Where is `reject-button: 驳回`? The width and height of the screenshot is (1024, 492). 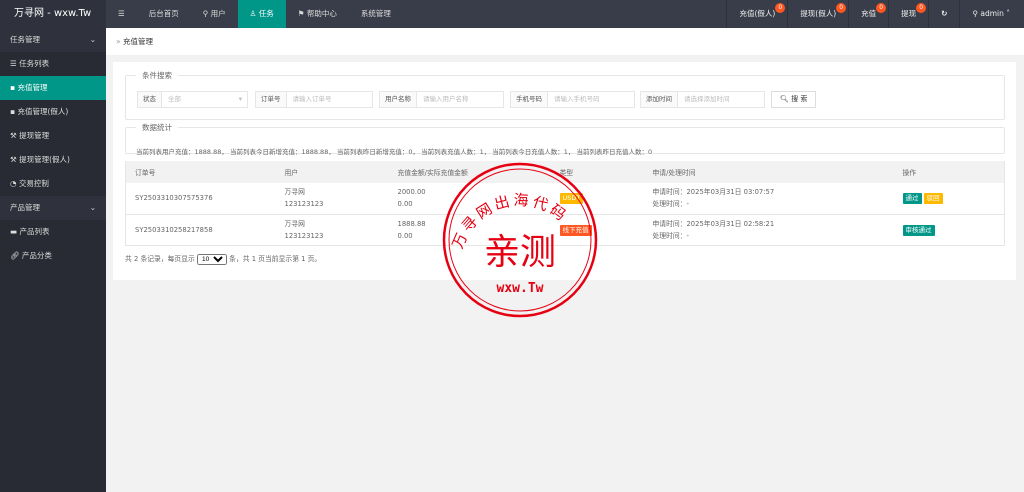 reject-button: 驳回 is located at coordinates (933, 199).